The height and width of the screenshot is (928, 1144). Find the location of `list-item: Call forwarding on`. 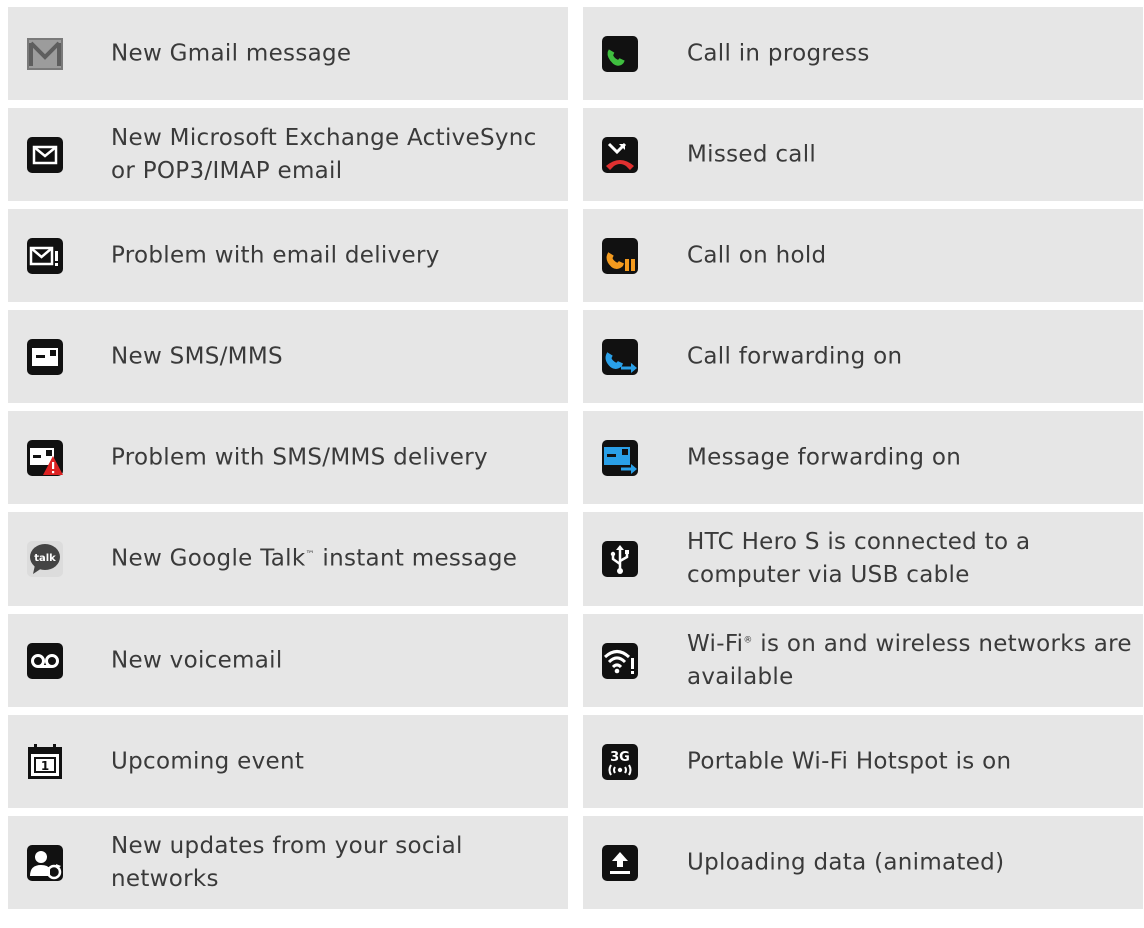

list-item: Call forwarding on is located at coordinates (863, 356).